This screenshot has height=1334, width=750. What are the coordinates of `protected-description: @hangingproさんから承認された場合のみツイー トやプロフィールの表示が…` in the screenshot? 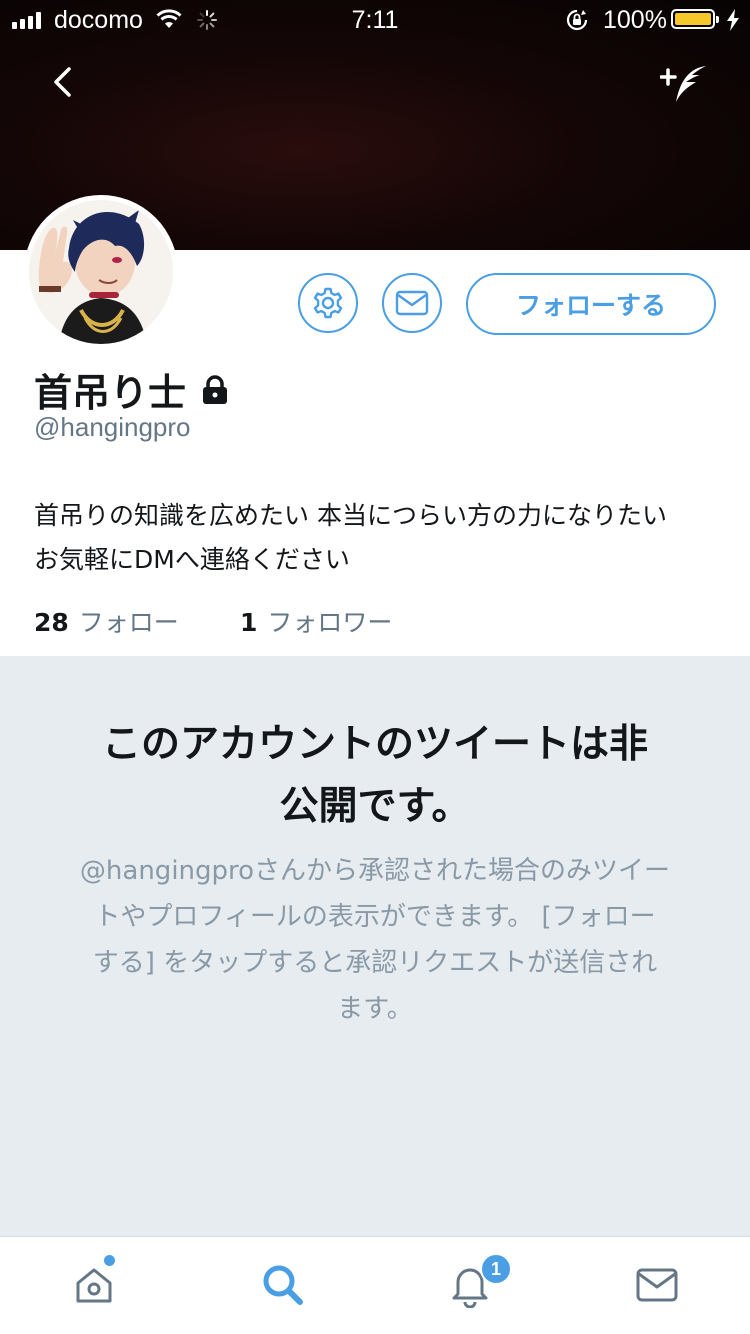 It's located at (375, 940).